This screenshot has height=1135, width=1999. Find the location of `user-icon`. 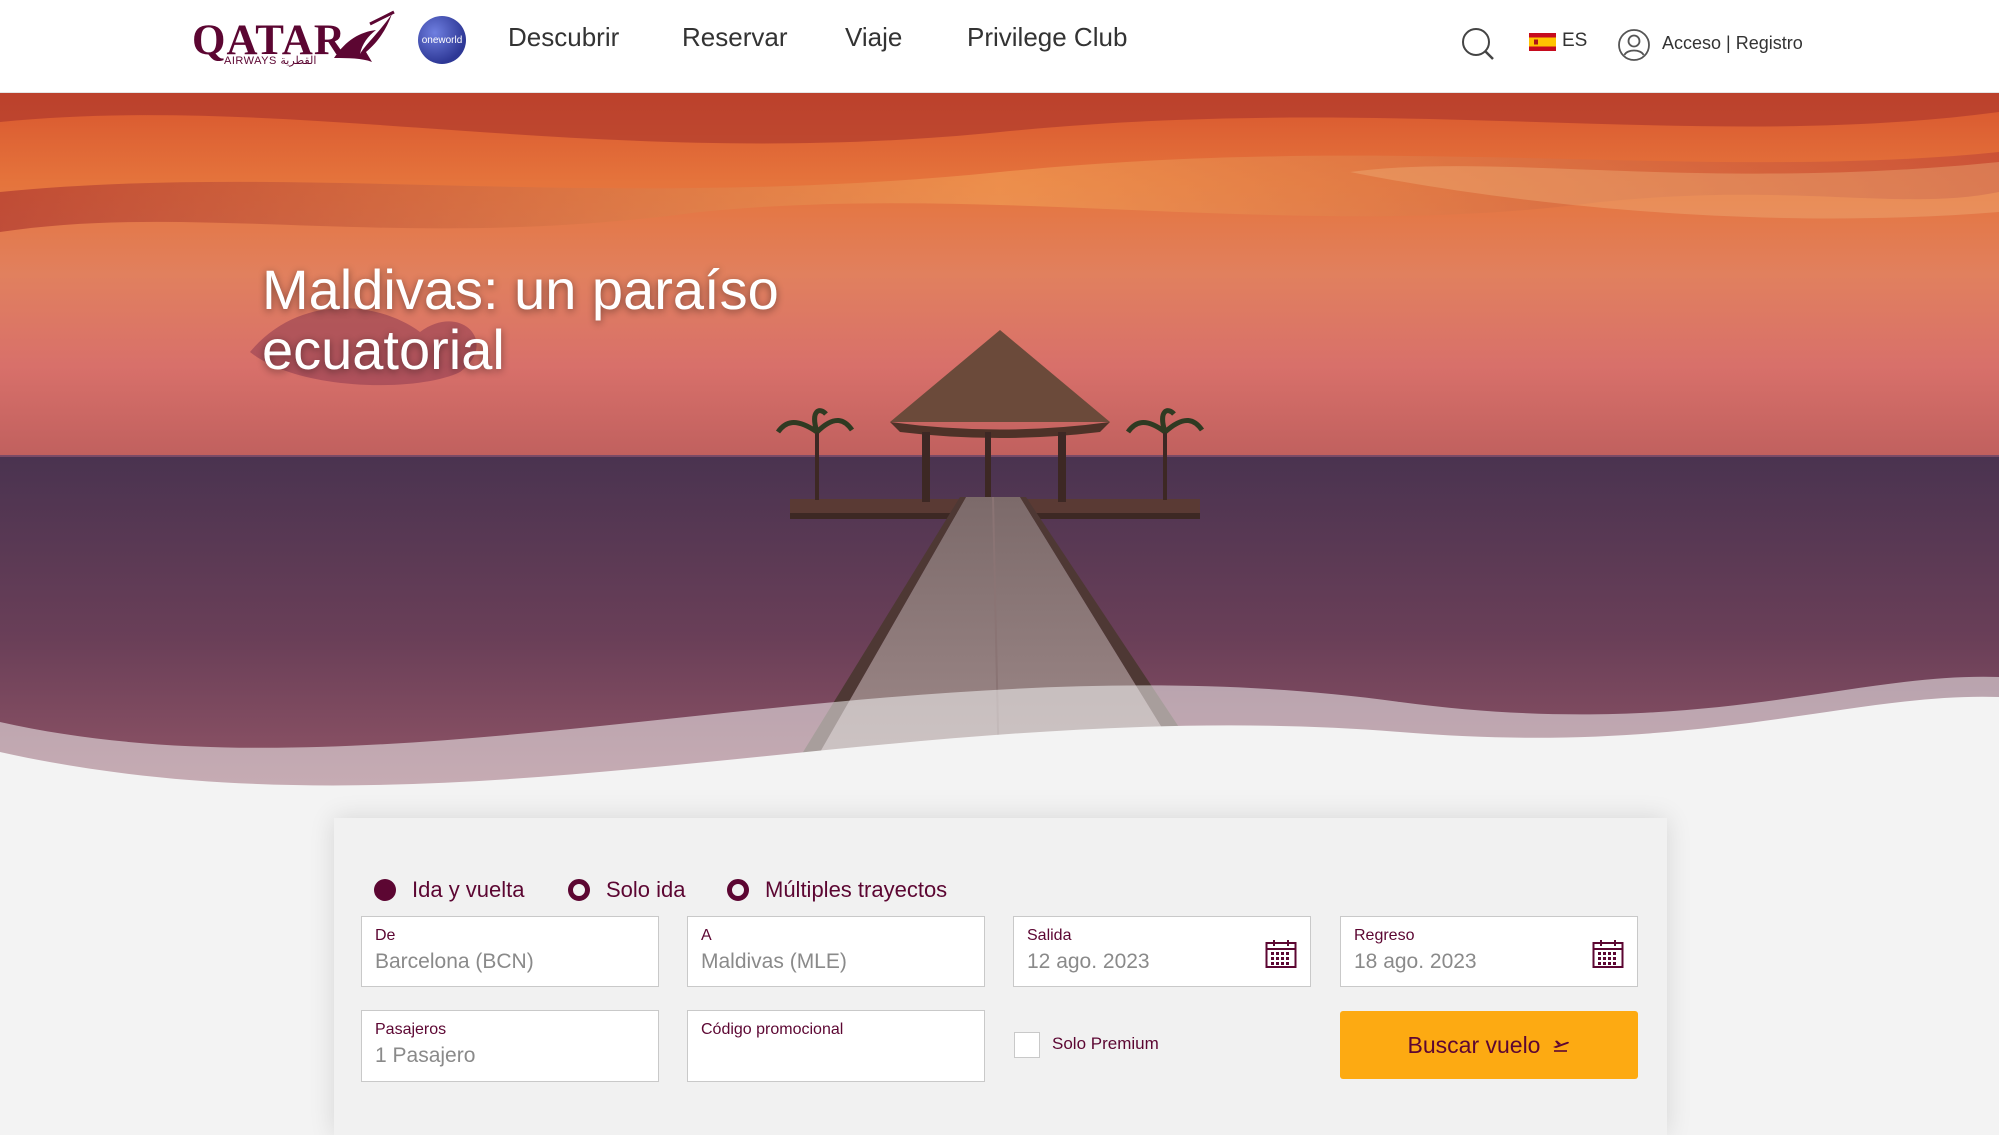

user-icon is located at coordinates (1634, 45).